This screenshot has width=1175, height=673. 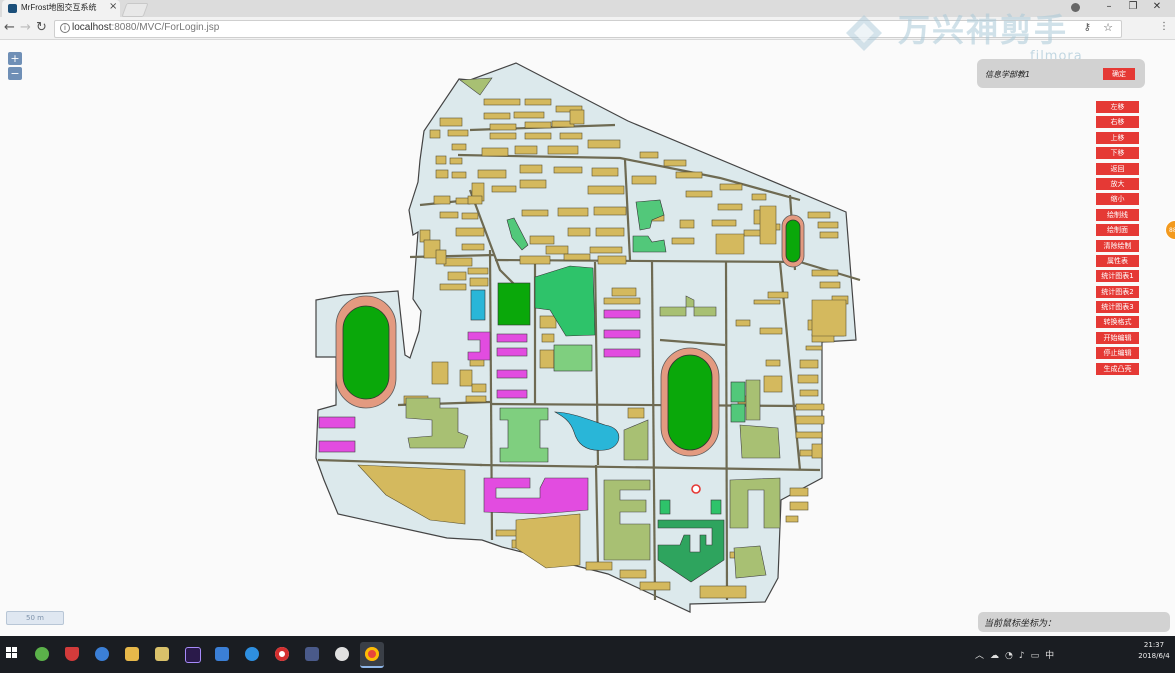 What do you see at coordinates (1154, 651) in the screenshot?
I see `clock: 21:37 2018/6/4` at bounding box center [1154, 651].